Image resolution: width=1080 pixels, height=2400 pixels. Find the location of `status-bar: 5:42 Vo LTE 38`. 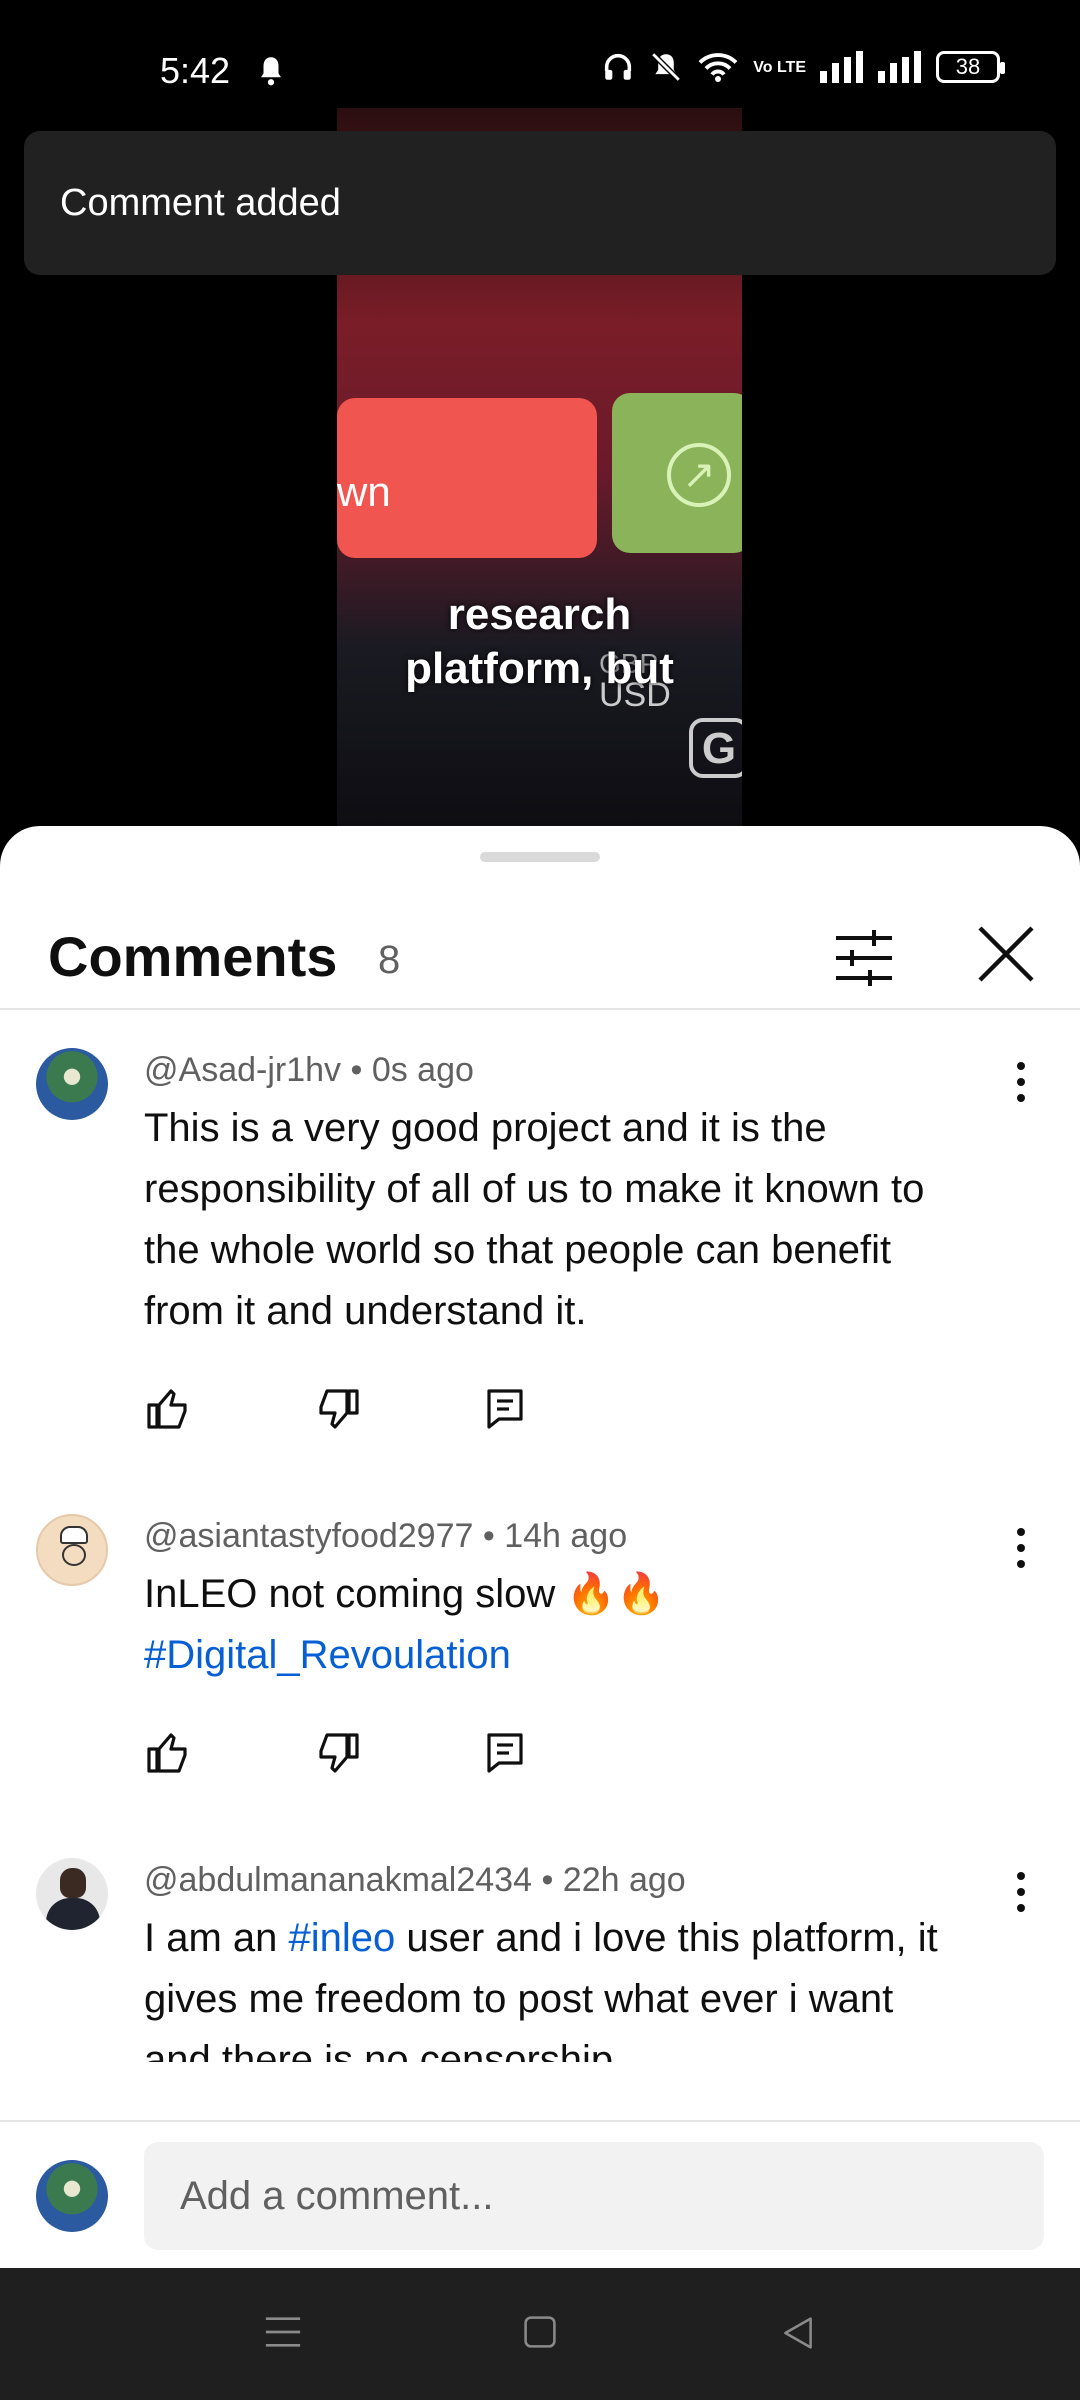

status-bar: 5:42 Vo LTE 38 is located at coordinates (540, 55).